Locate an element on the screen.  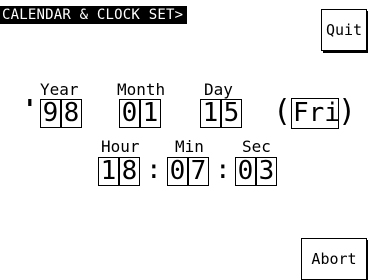
month-digit-tens: 0 is located at coordinates (129, 113).